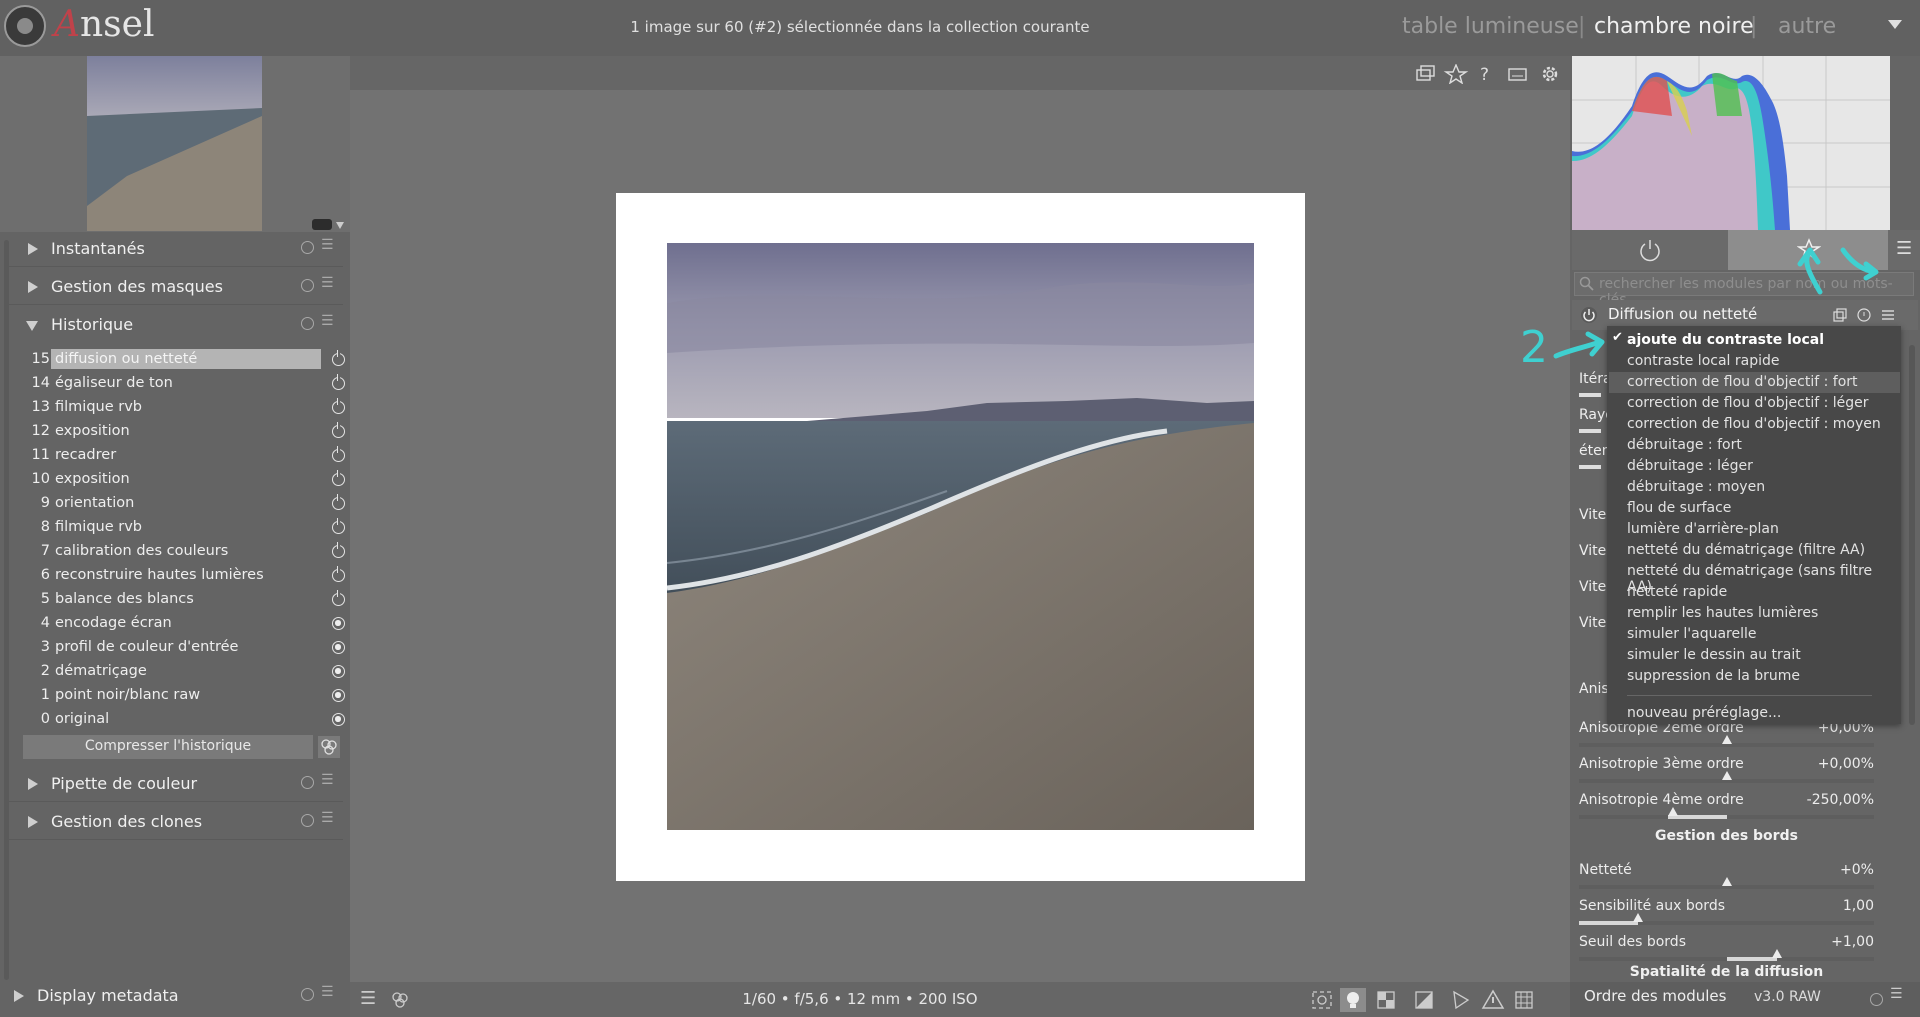  Describe the element at coordinates (176, 672) in the screenshot. I see `history-row: 2 dématriçage` at that location.